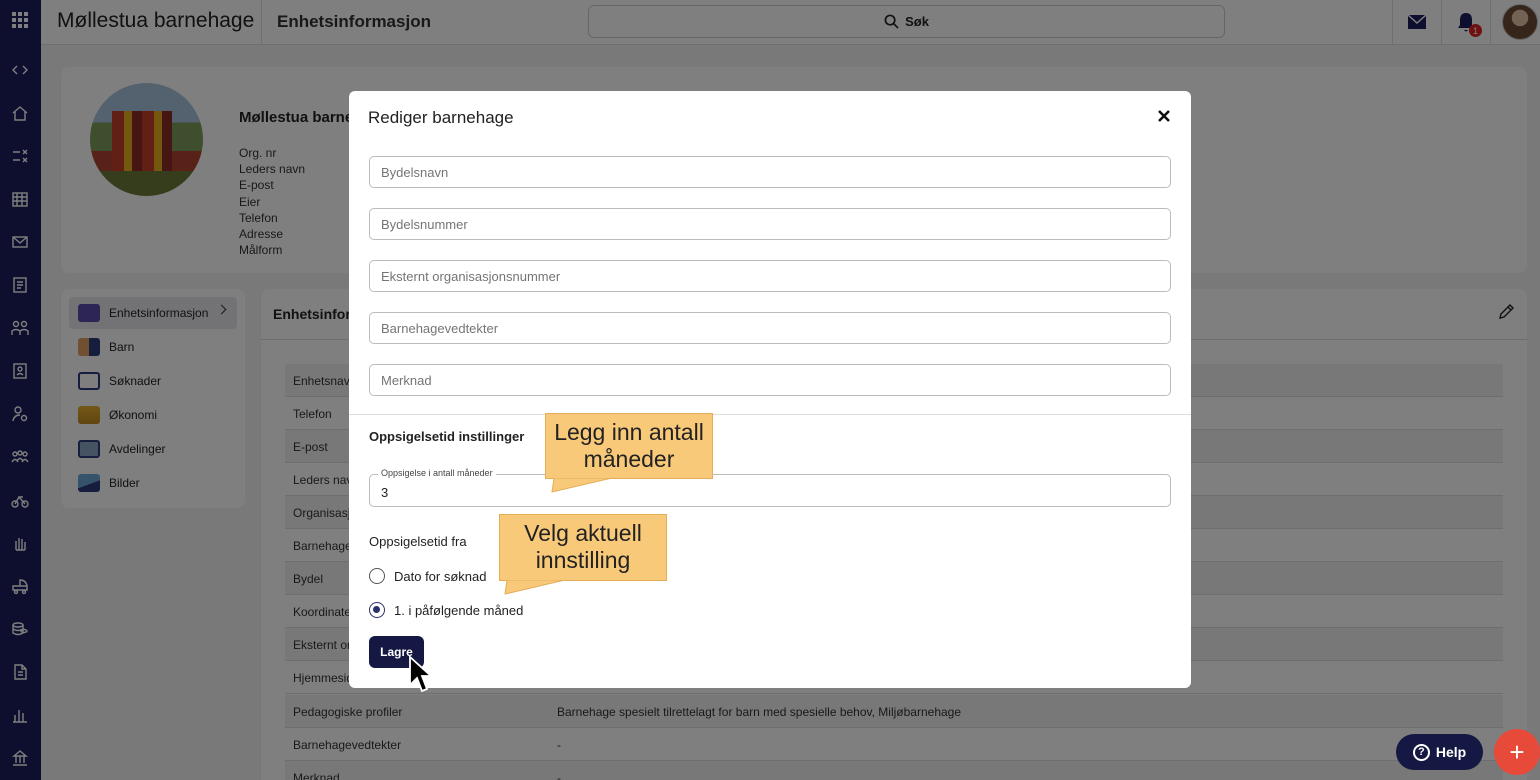  I want to click on help-label: Help, so click(1451, 752).